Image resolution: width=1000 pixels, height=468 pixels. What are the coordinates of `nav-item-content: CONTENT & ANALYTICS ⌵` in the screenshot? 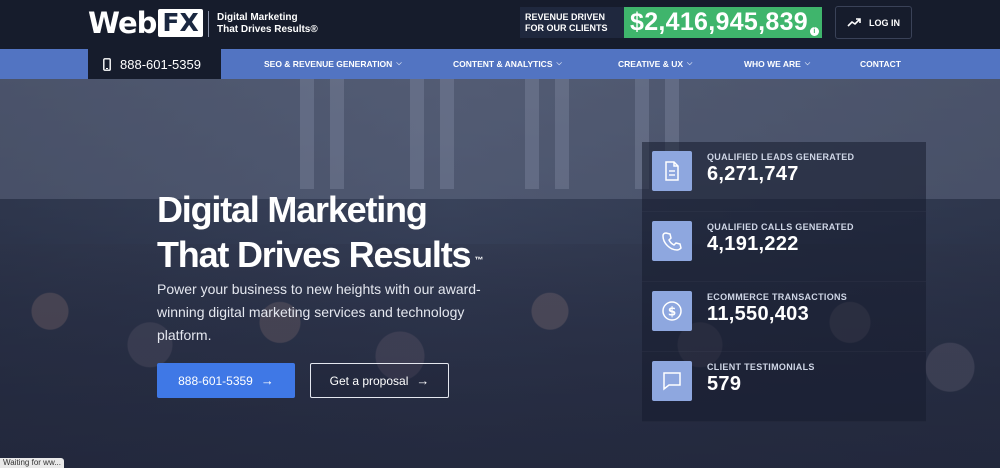 It's located at (507, 64).